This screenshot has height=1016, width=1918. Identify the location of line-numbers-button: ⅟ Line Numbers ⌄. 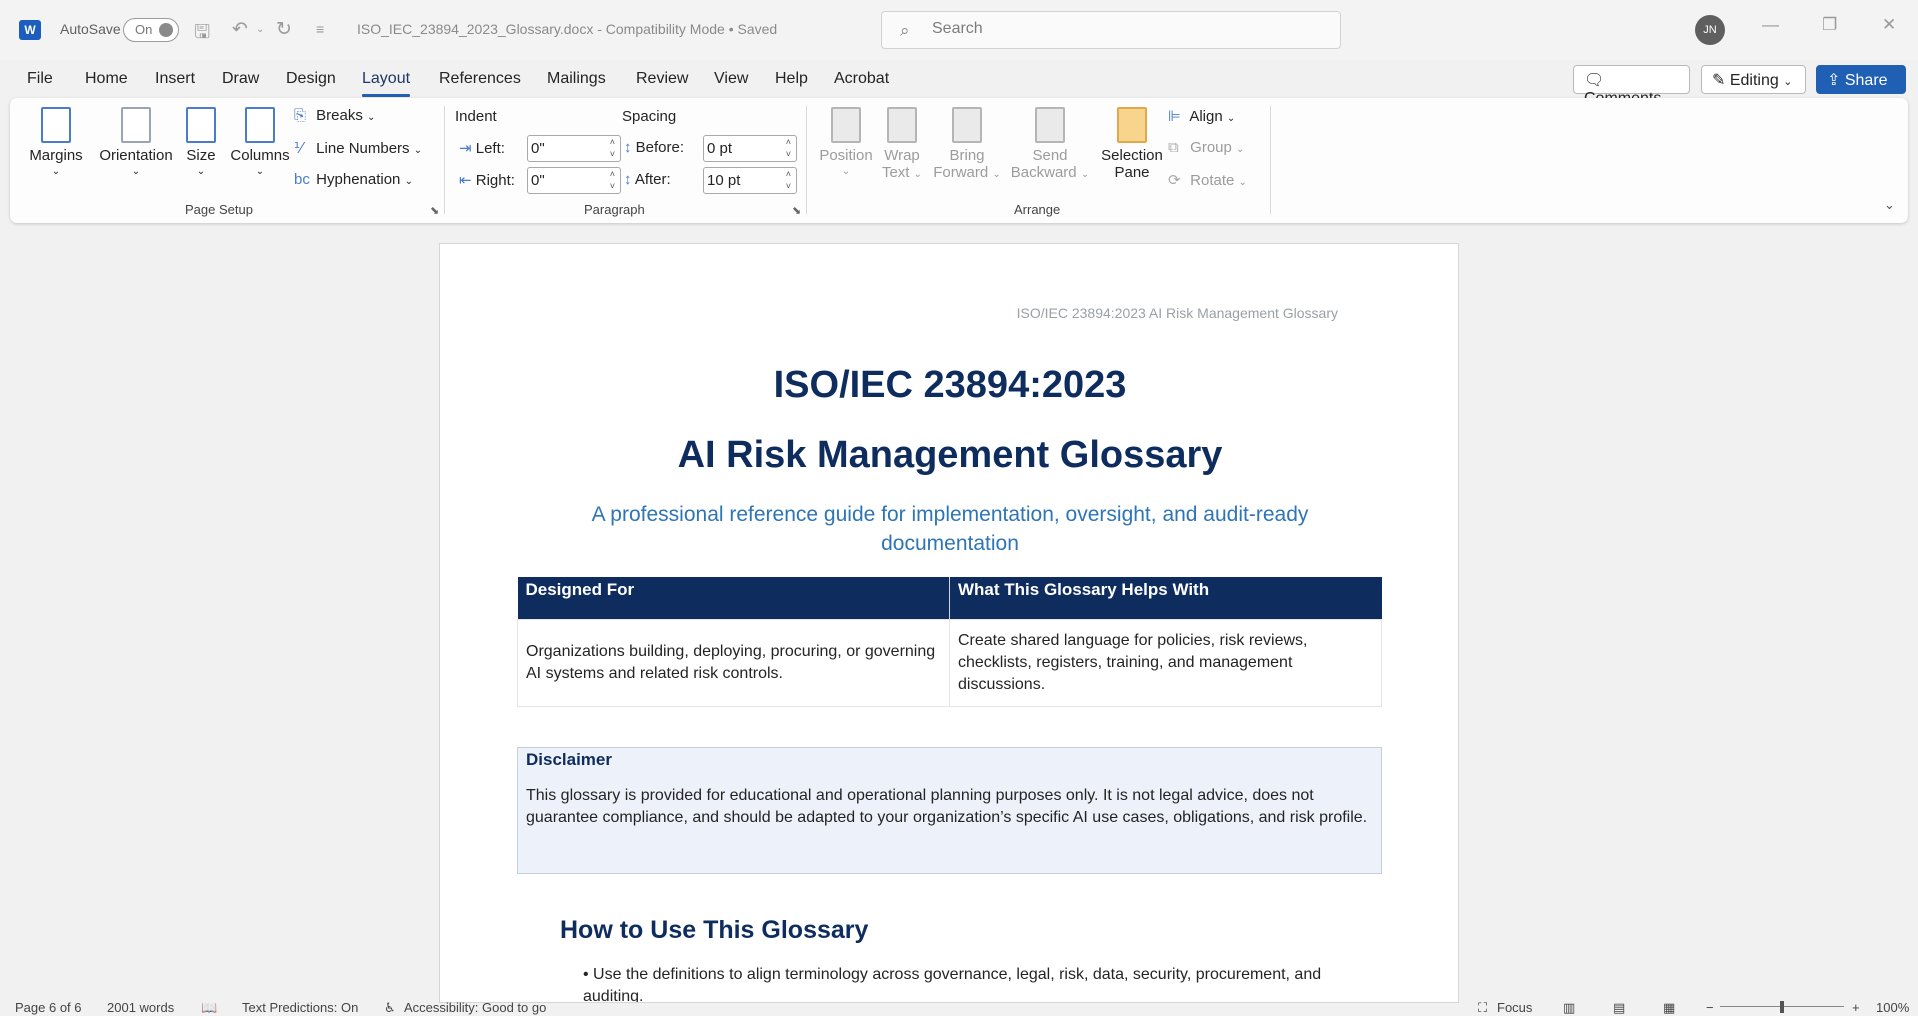
(358, 148).